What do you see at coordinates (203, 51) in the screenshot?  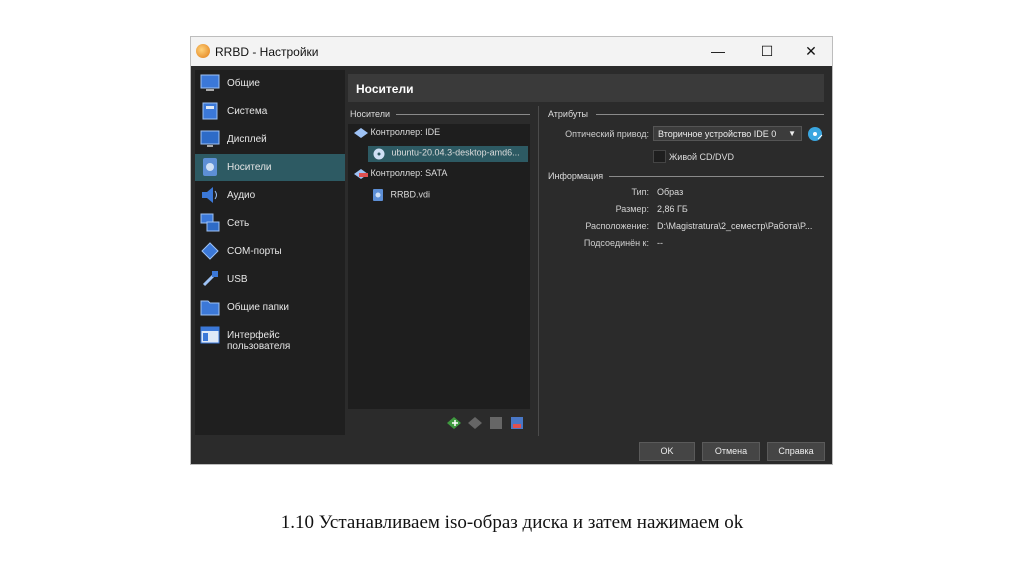 I see `virtualbox-app-icon` at bounding box center [203, 51].